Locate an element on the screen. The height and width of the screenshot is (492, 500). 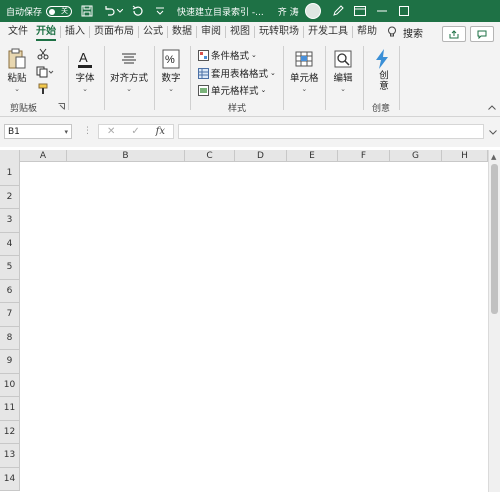
maximize-icon is located at coordinates (404, 11).